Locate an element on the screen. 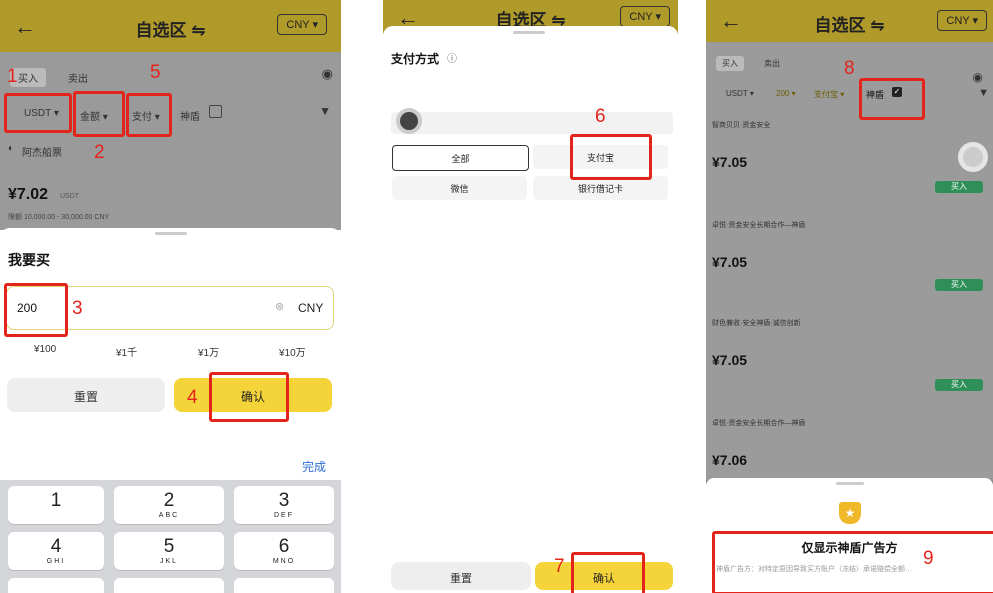 The height and width of the screenshot is (593, 993). ad-1-buy-button: 买入 is located at coordinates (959, 187).